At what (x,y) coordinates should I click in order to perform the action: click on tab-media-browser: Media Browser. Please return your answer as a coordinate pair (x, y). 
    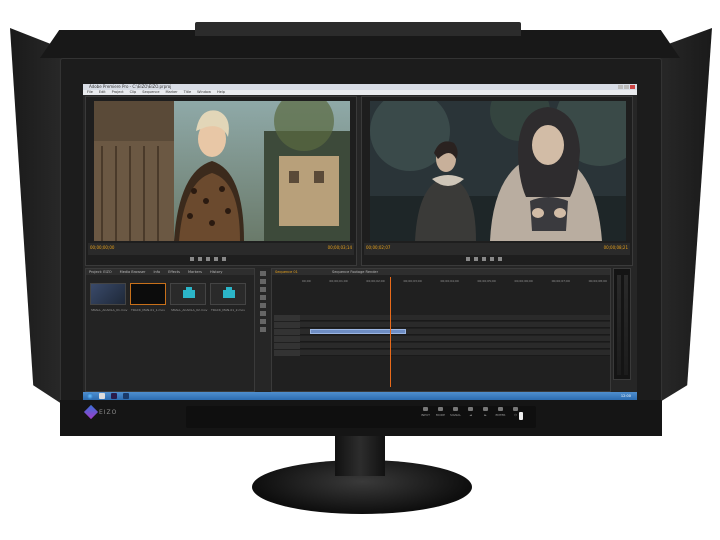
    Looking at the image, I should click on (133, 272).